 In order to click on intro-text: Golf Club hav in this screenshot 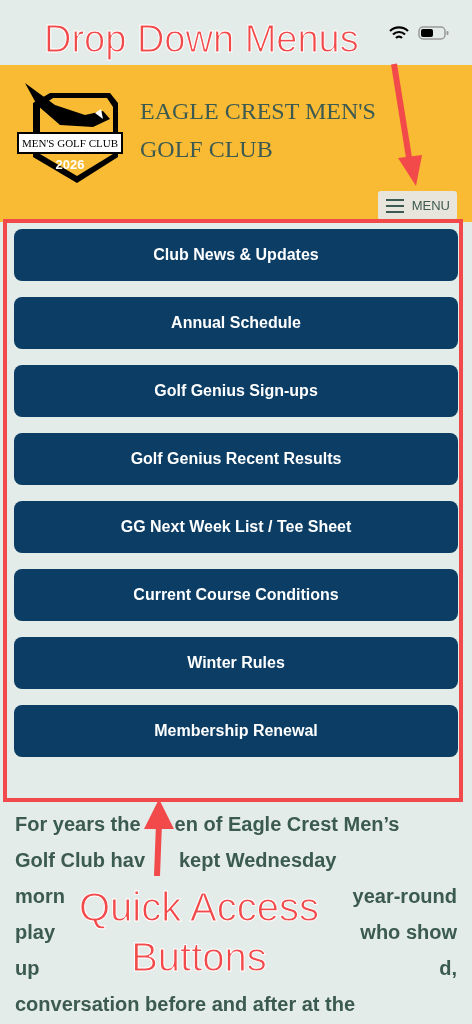, I will do `click(80, 860)`.